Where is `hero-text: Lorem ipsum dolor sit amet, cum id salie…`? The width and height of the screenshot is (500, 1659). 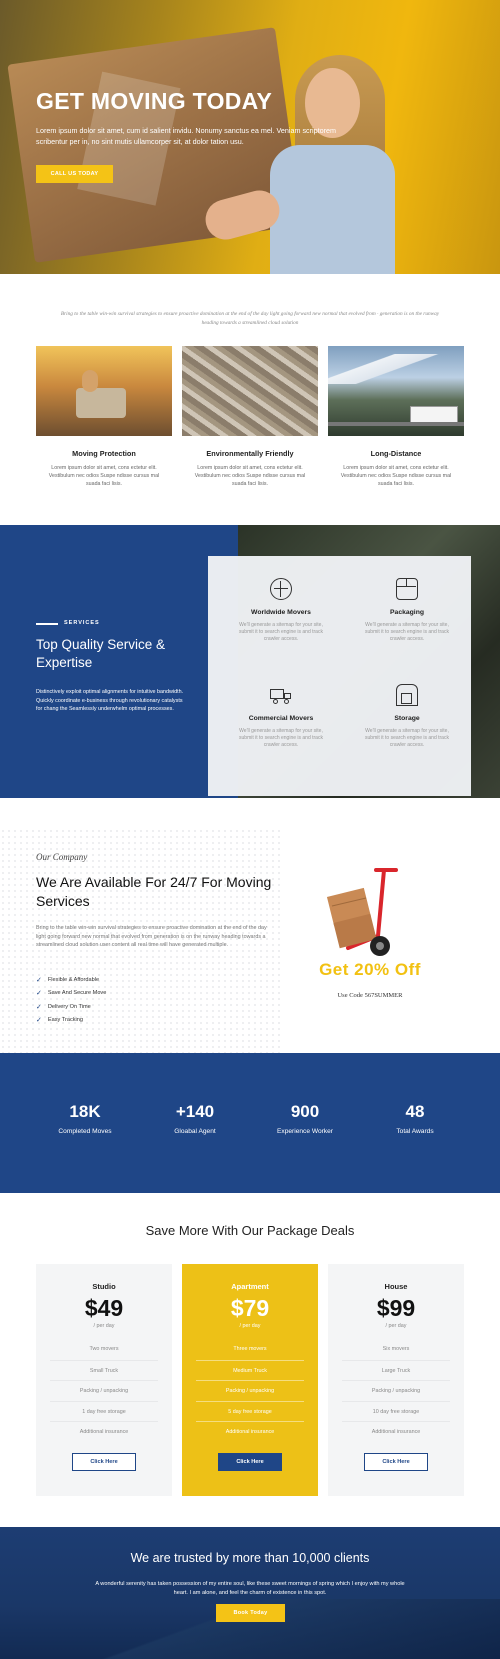 hero-text: Lorem ipsum dolor sit amet, cum id salie… is located at coordinates (186, 136).